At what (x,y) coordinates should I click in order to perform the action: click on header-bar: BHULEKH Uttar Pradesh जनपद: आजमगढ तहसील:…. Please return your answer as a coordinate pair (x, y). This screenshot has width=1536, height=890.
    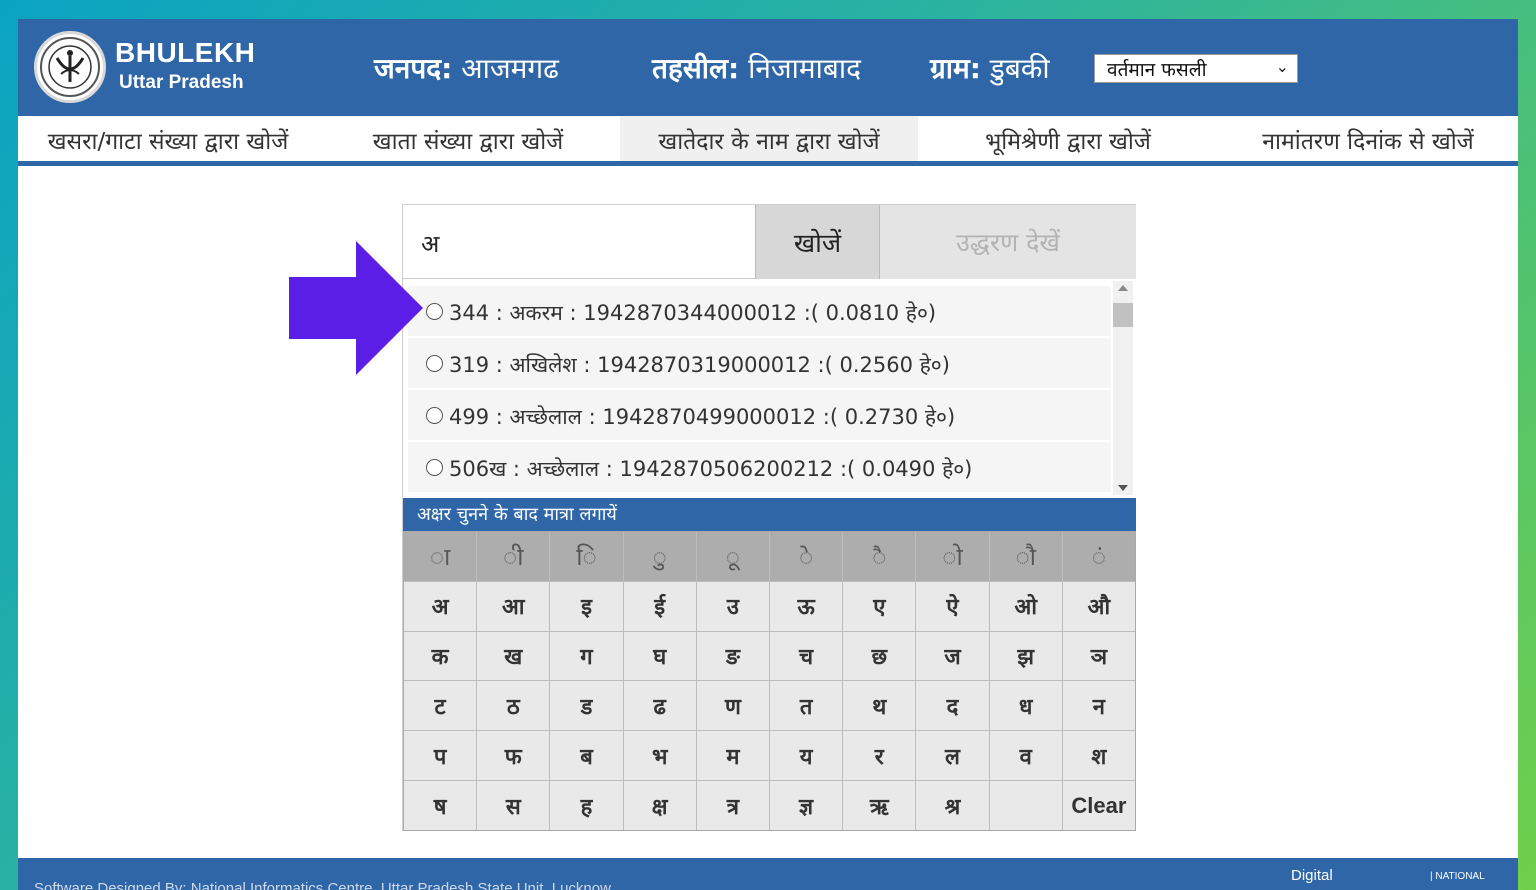
    Looking at the image, I should click on (768, 67).